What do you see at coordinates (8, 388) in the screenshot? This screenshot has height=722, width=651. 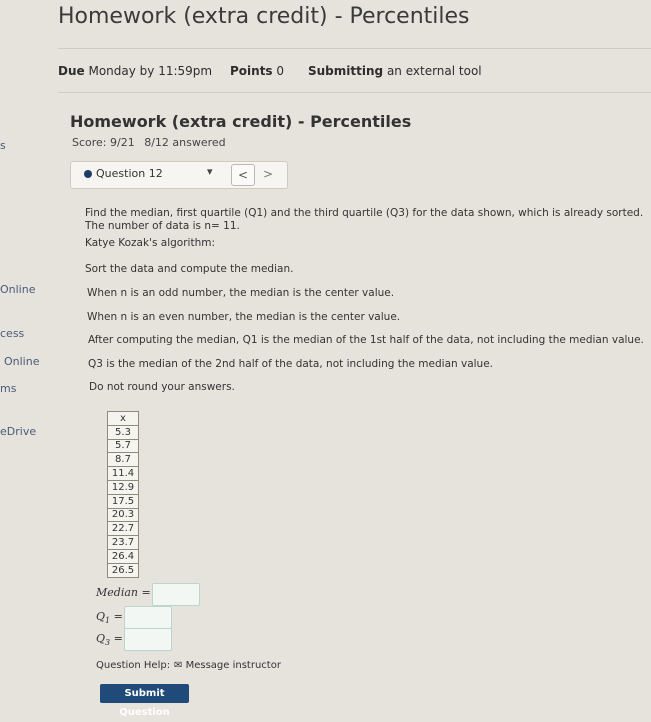 I see `sidebar-item-5: ms` at bounding box center [8, 388].